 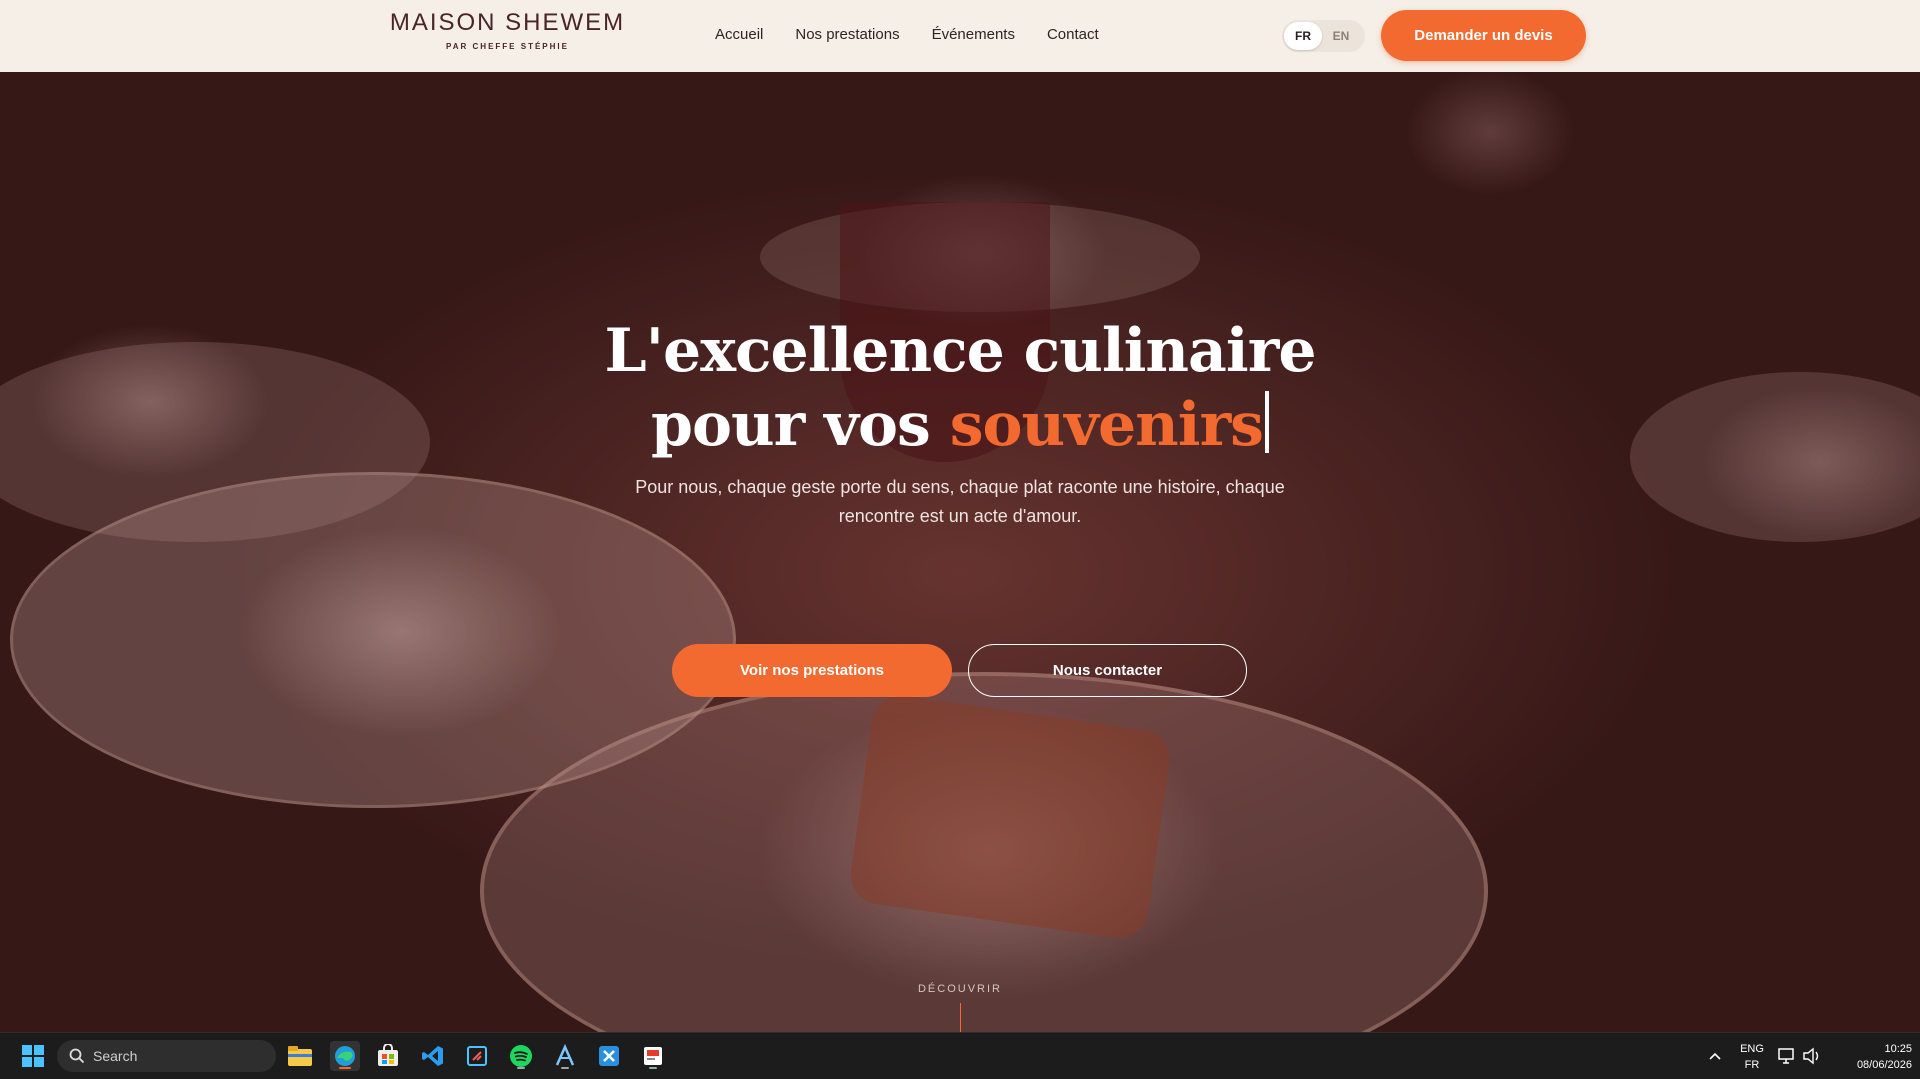 What do you see at coordinates (345, 1056) in the screenshot?
I see `edge-icon` at bounding box center [345, 1056].